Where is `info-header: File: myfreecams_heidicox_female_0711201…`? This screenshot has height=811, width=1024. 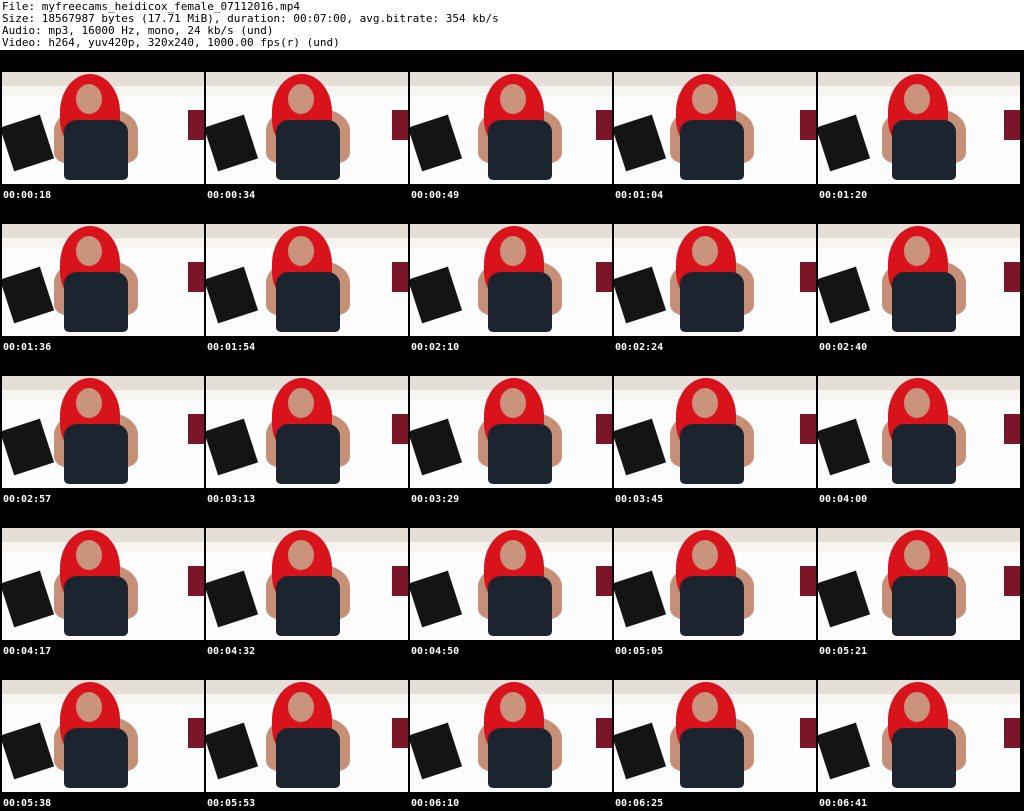 info-header: File: myfreecams_heidicox_female_0711201… is located at coordinates (512, 25).